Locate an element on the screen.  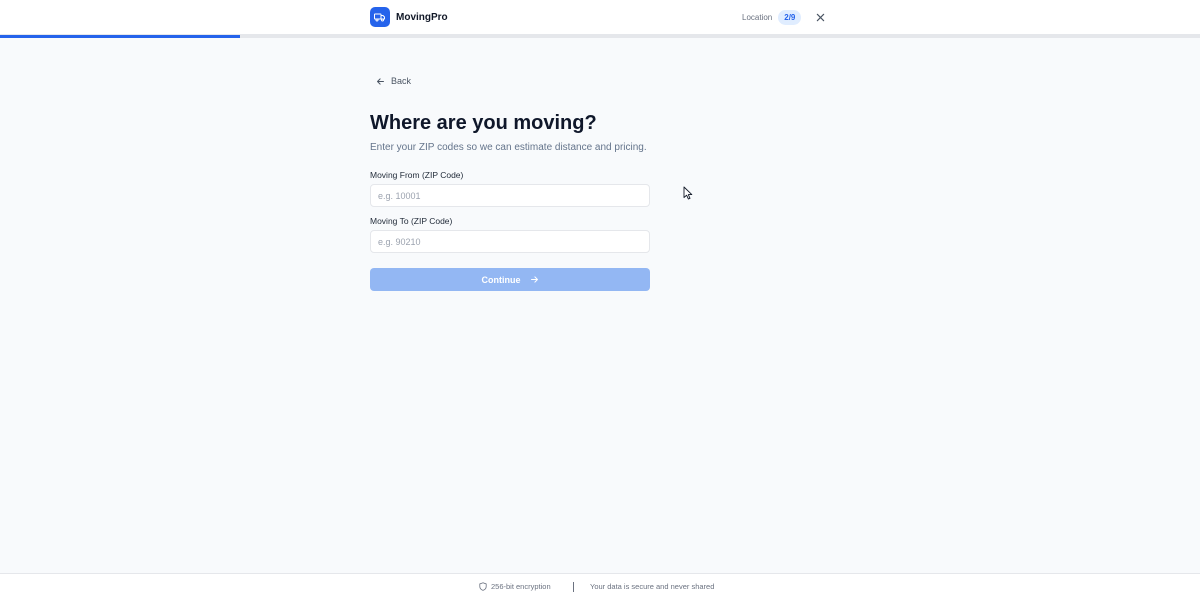
arrow-left-icon is located at coordinates (380, 81).